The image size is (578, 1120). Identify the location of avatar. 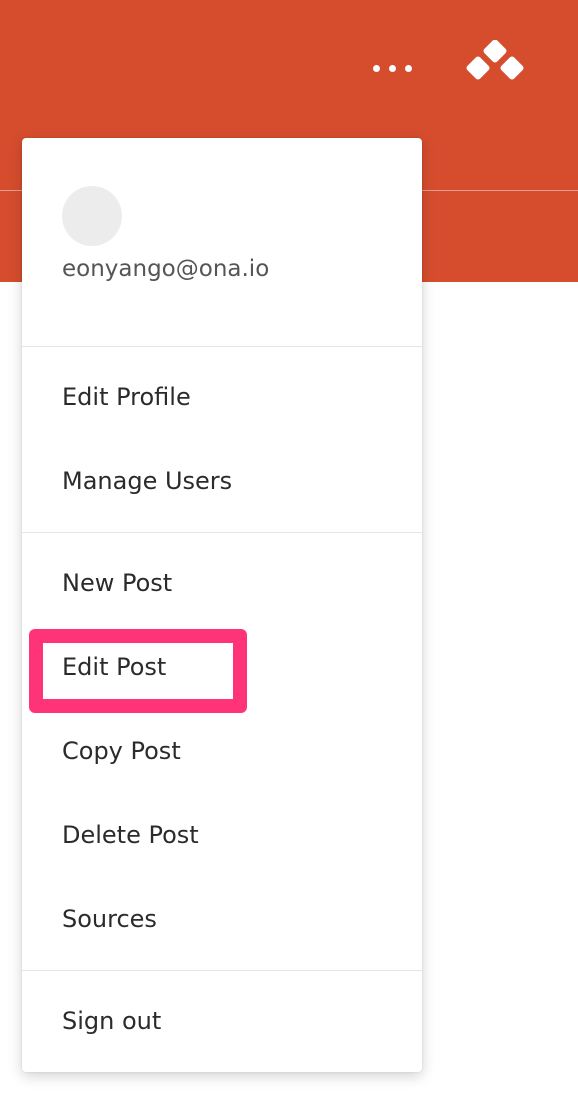
(92, 216).